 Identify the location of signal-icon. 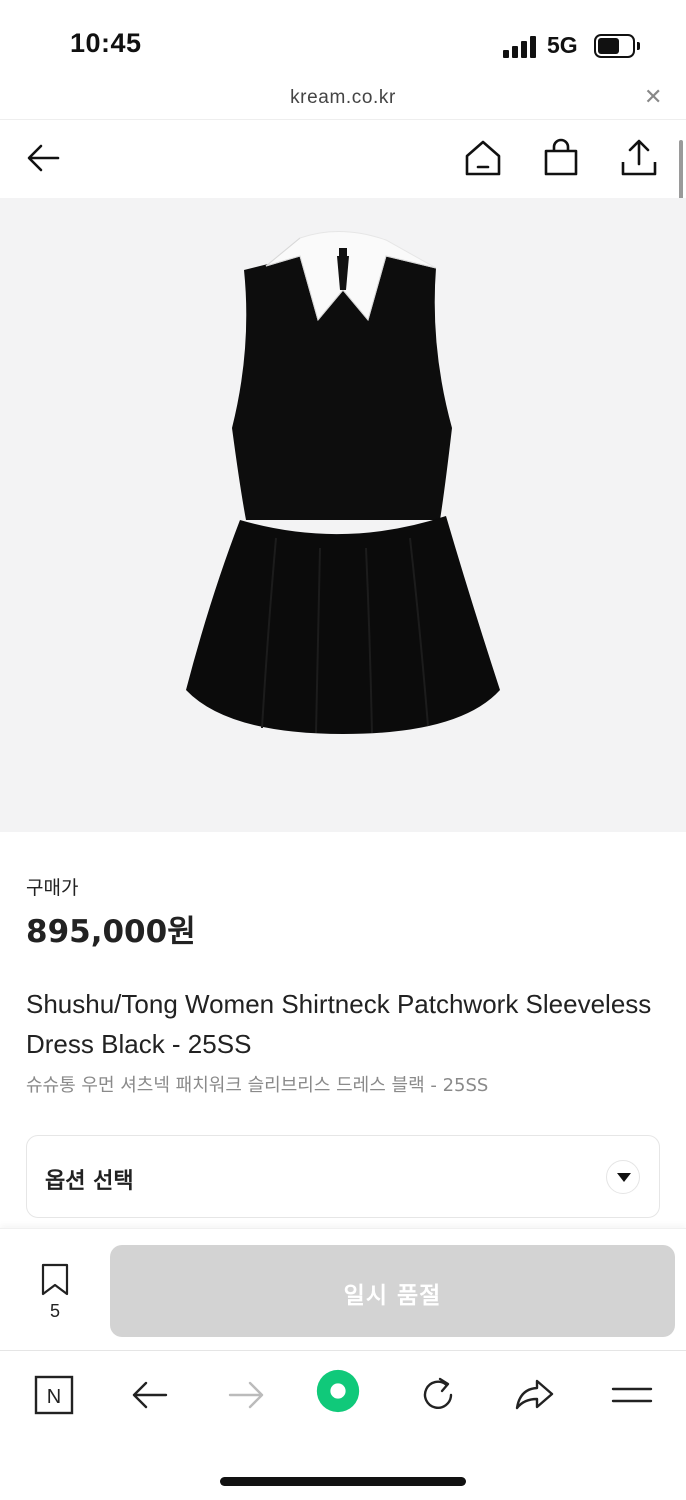
(521, 47).